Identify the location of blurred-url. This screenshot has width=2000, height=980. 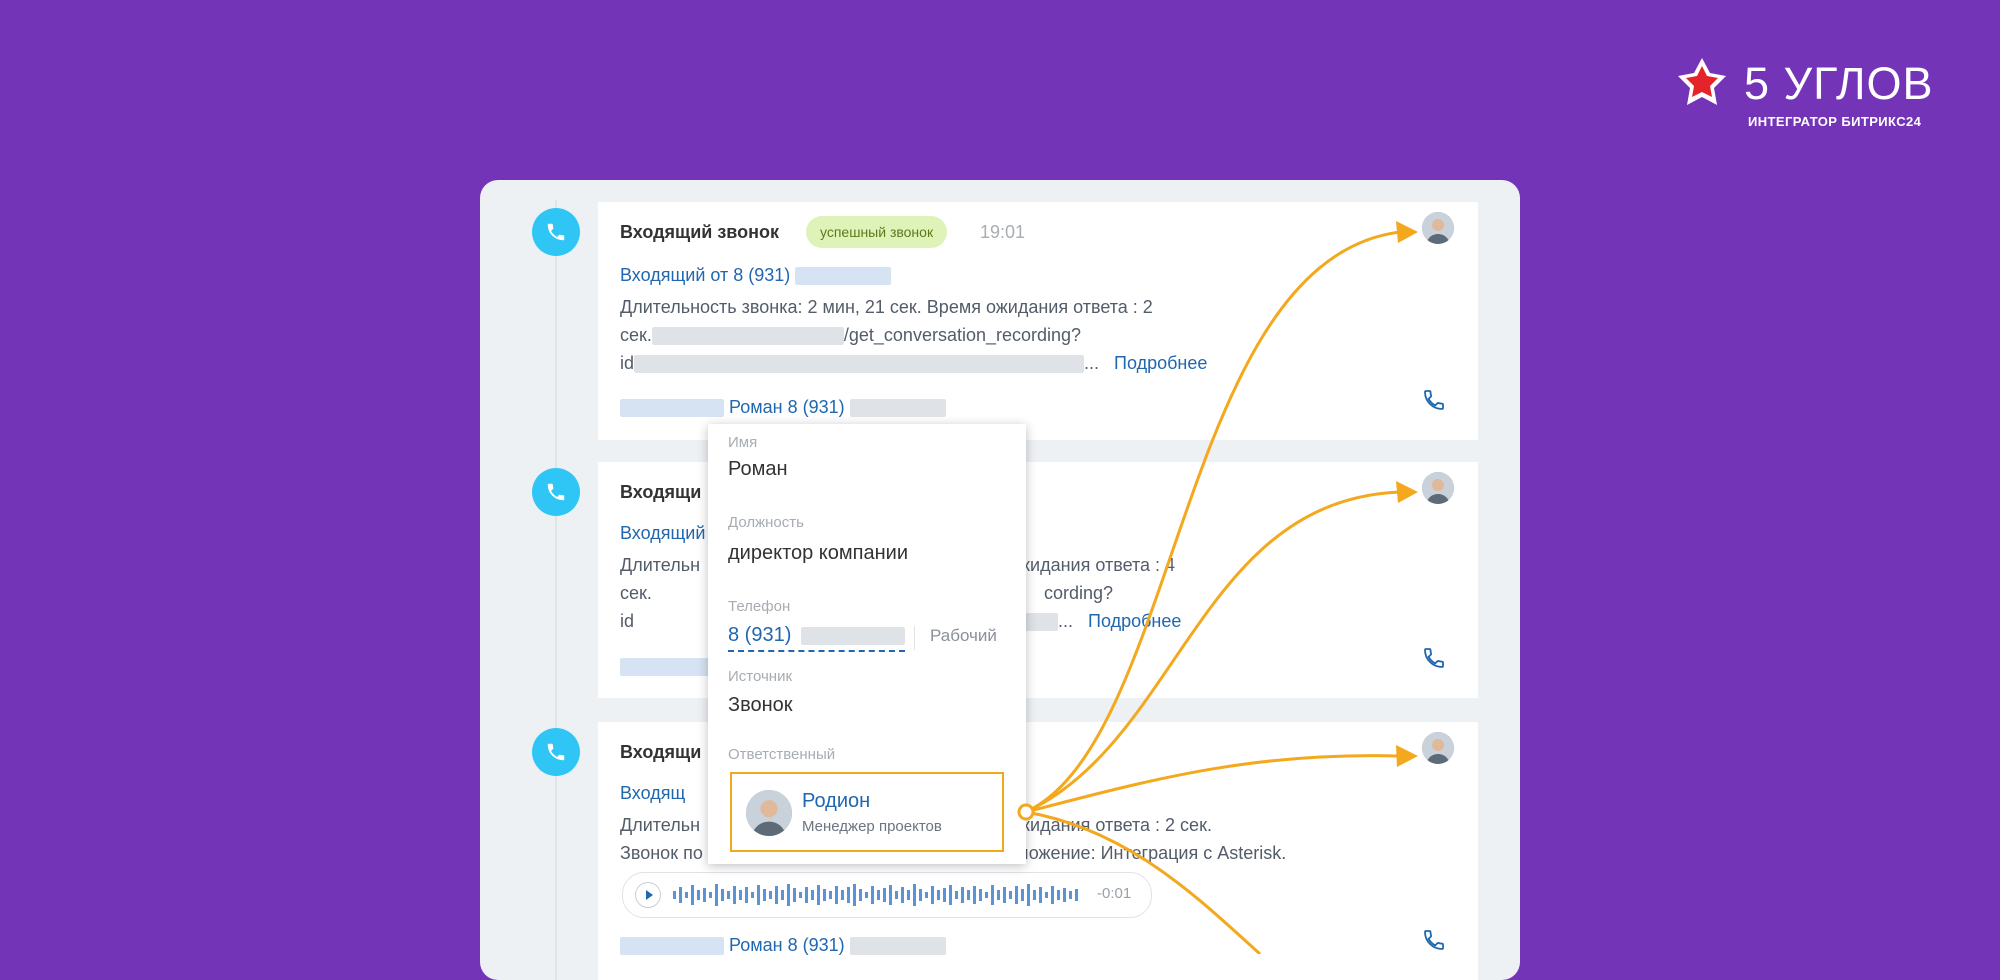
(747, 336).